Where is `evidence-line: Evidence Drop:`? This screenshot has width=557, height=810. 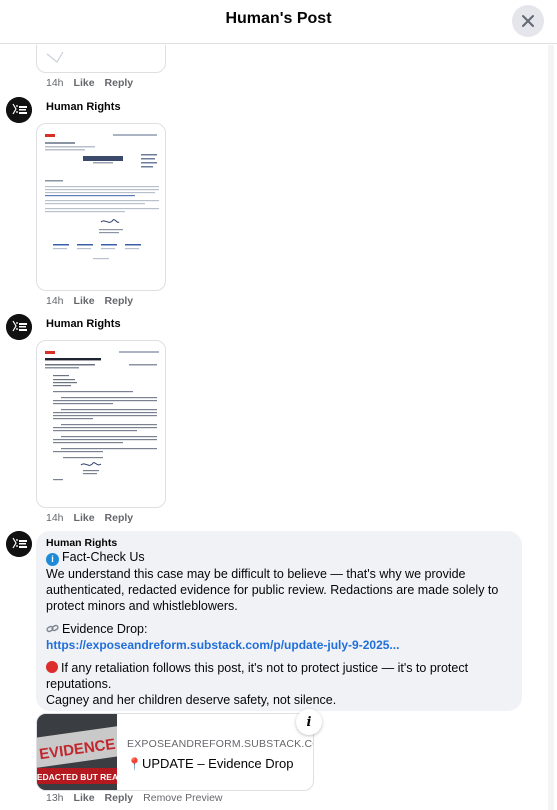 evidence-line: Evidence Drop: is located at coordinates (279, 629).